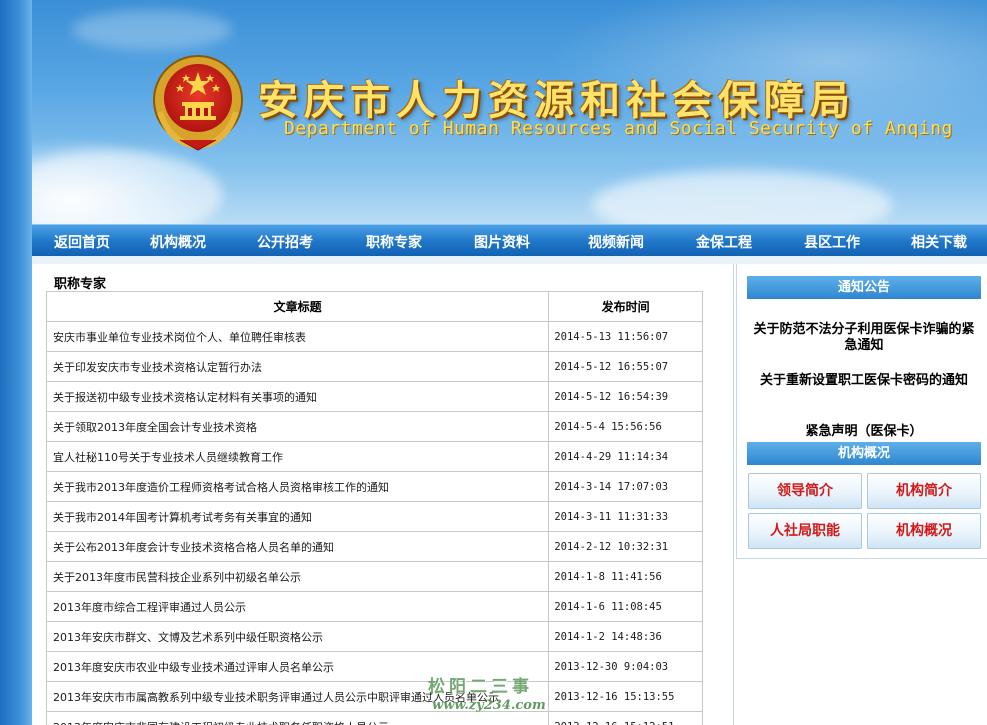 The height and width of the screenshot is (725, 987). What do you see at coordinates (502, 242) in the screenshot?
I see `nav-item-photos: 图片资料` at bounding box center [502, 242].